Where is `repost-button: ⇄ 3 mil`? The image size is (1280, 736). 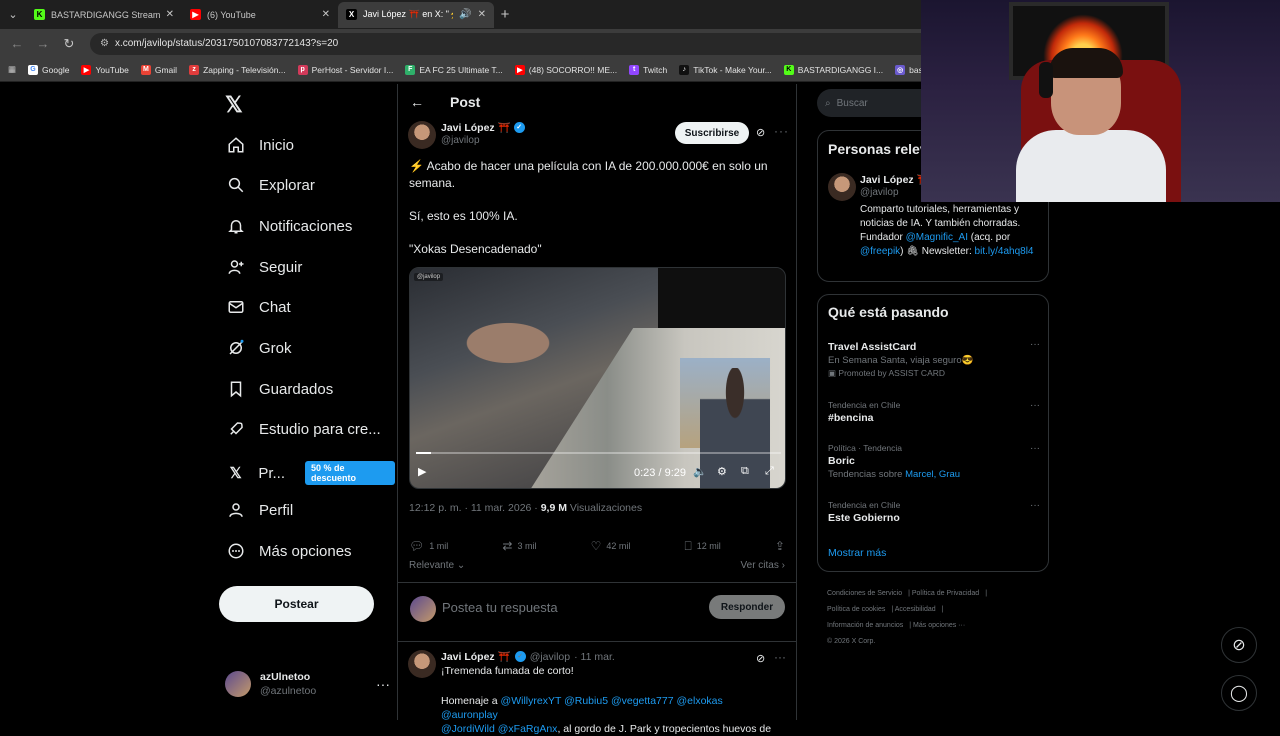 repost-button: ⇄ 3 mil is located at coordinates (519, 546).